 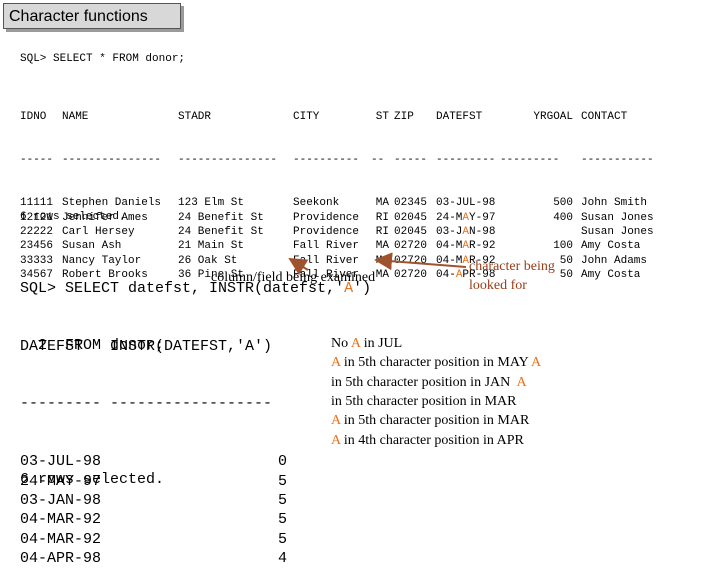 I want to click on result-row: 03-JUL-98 0, so click(x=153, y=461).